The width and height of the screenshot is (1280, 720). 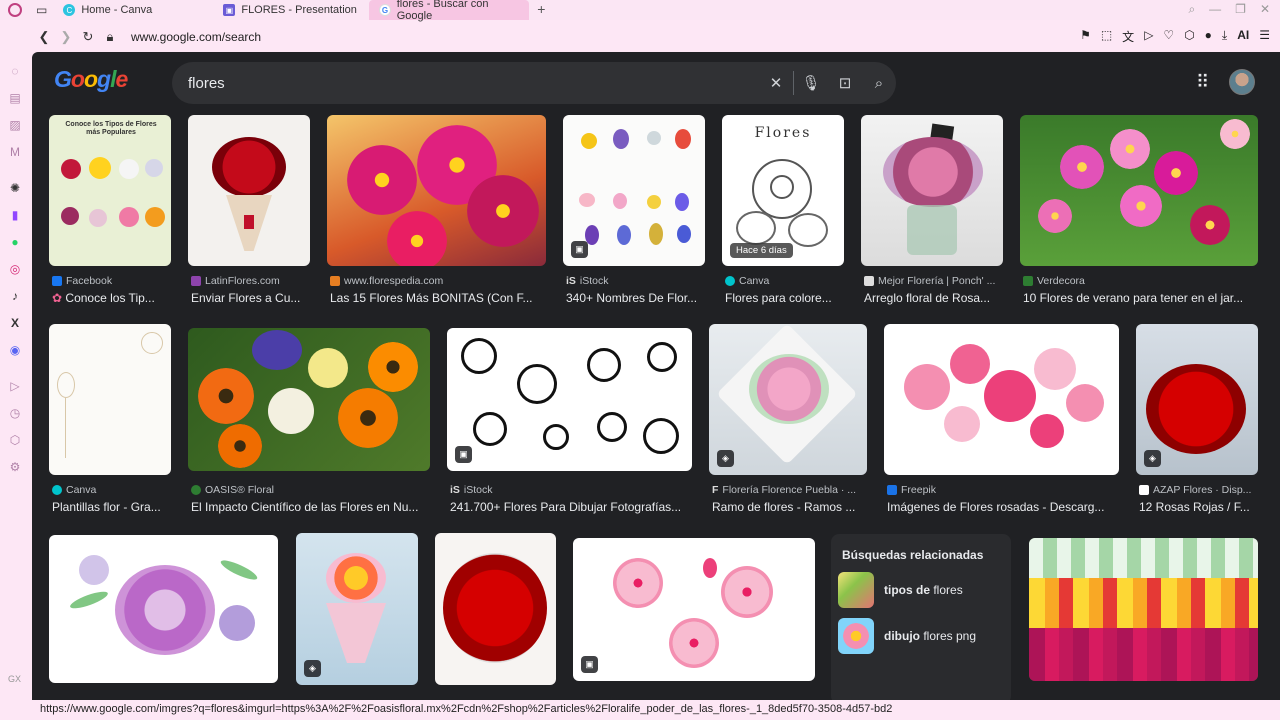 What do you see at coordinates (783, 190) in the screenshot?
I see `result-thumbnail: Flores Hace 6 días` at bounding box center [783, 190].